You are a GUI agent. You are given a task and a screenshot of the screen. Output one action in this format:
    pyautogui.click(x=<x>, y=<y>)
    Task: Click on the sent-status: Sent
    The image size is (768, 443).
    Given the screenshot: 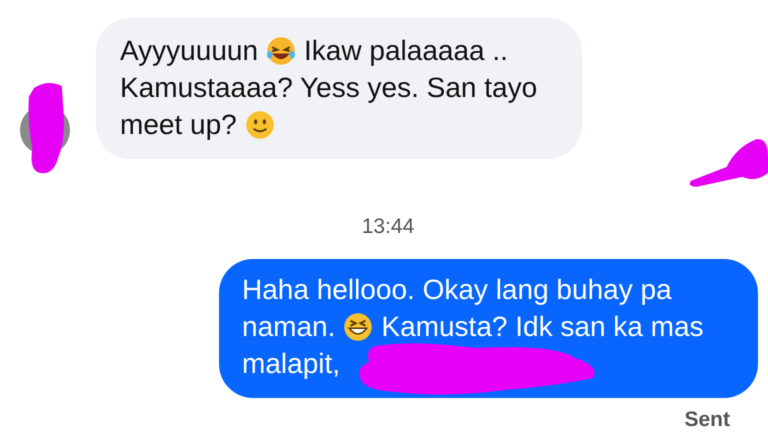 What is the action you would take?
    pyautogui.click(x=707, y=420)
    